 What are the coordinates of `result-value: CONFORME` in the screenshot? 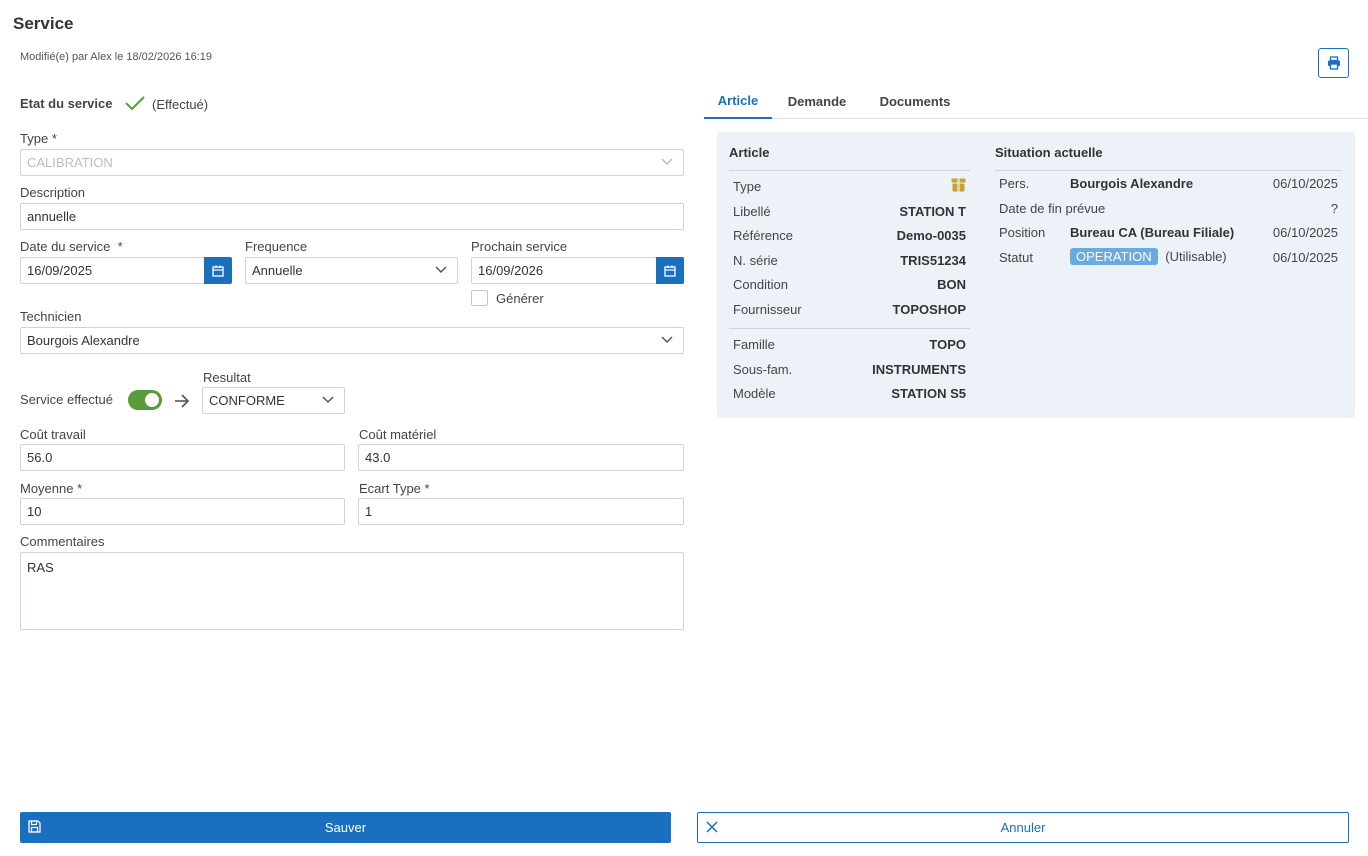 It's located at (247, 400).